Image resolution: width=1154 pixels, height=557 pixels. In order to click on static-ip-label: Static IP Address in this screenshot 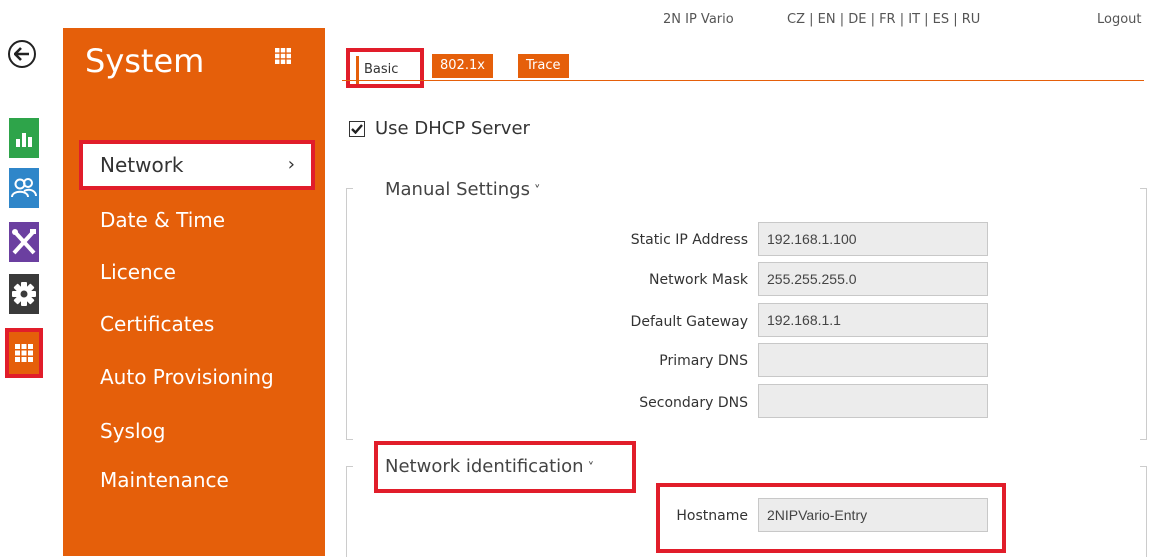, I will do `click(689, 240)`.